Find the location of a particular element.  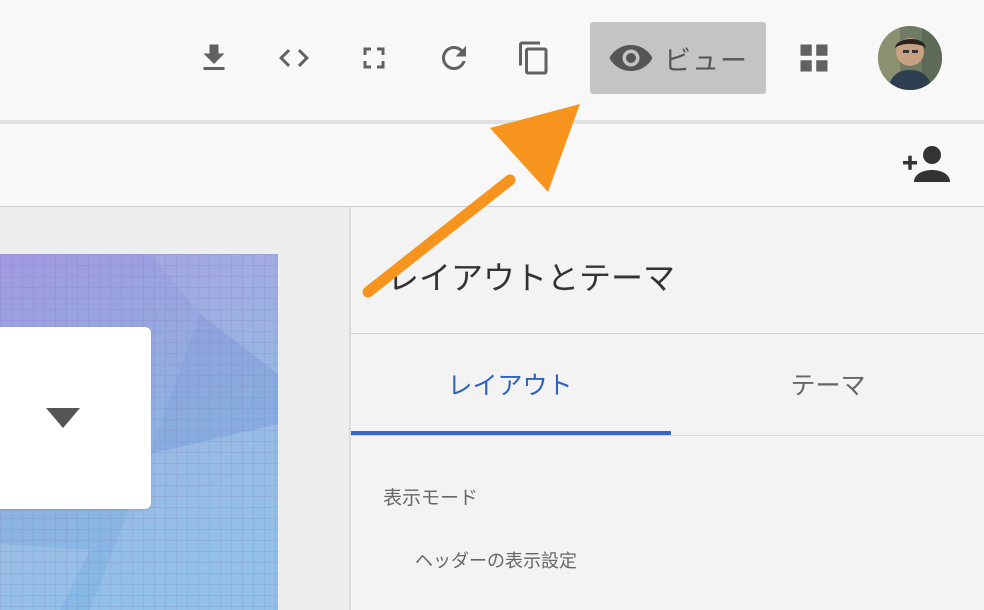

refresh-icon is located at coordinates (454, 58).